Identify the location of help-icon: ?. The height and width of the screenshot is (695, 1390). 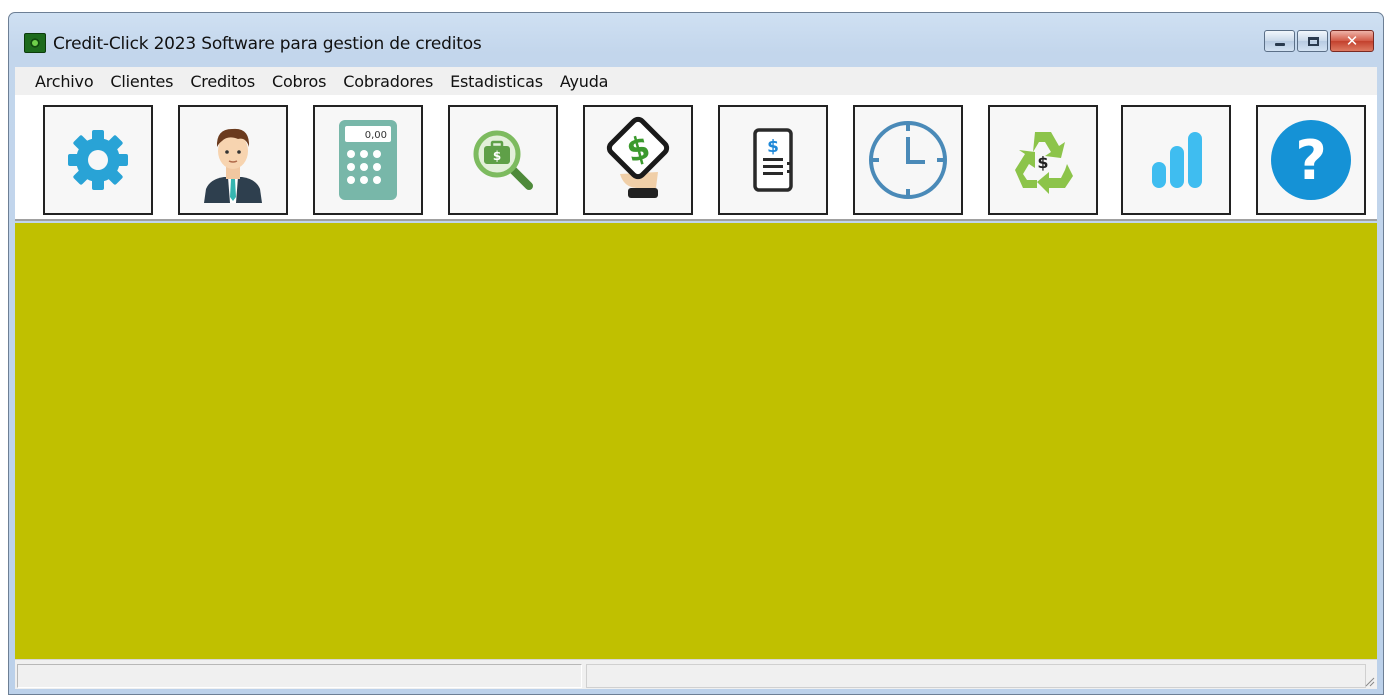
(1311, 160).